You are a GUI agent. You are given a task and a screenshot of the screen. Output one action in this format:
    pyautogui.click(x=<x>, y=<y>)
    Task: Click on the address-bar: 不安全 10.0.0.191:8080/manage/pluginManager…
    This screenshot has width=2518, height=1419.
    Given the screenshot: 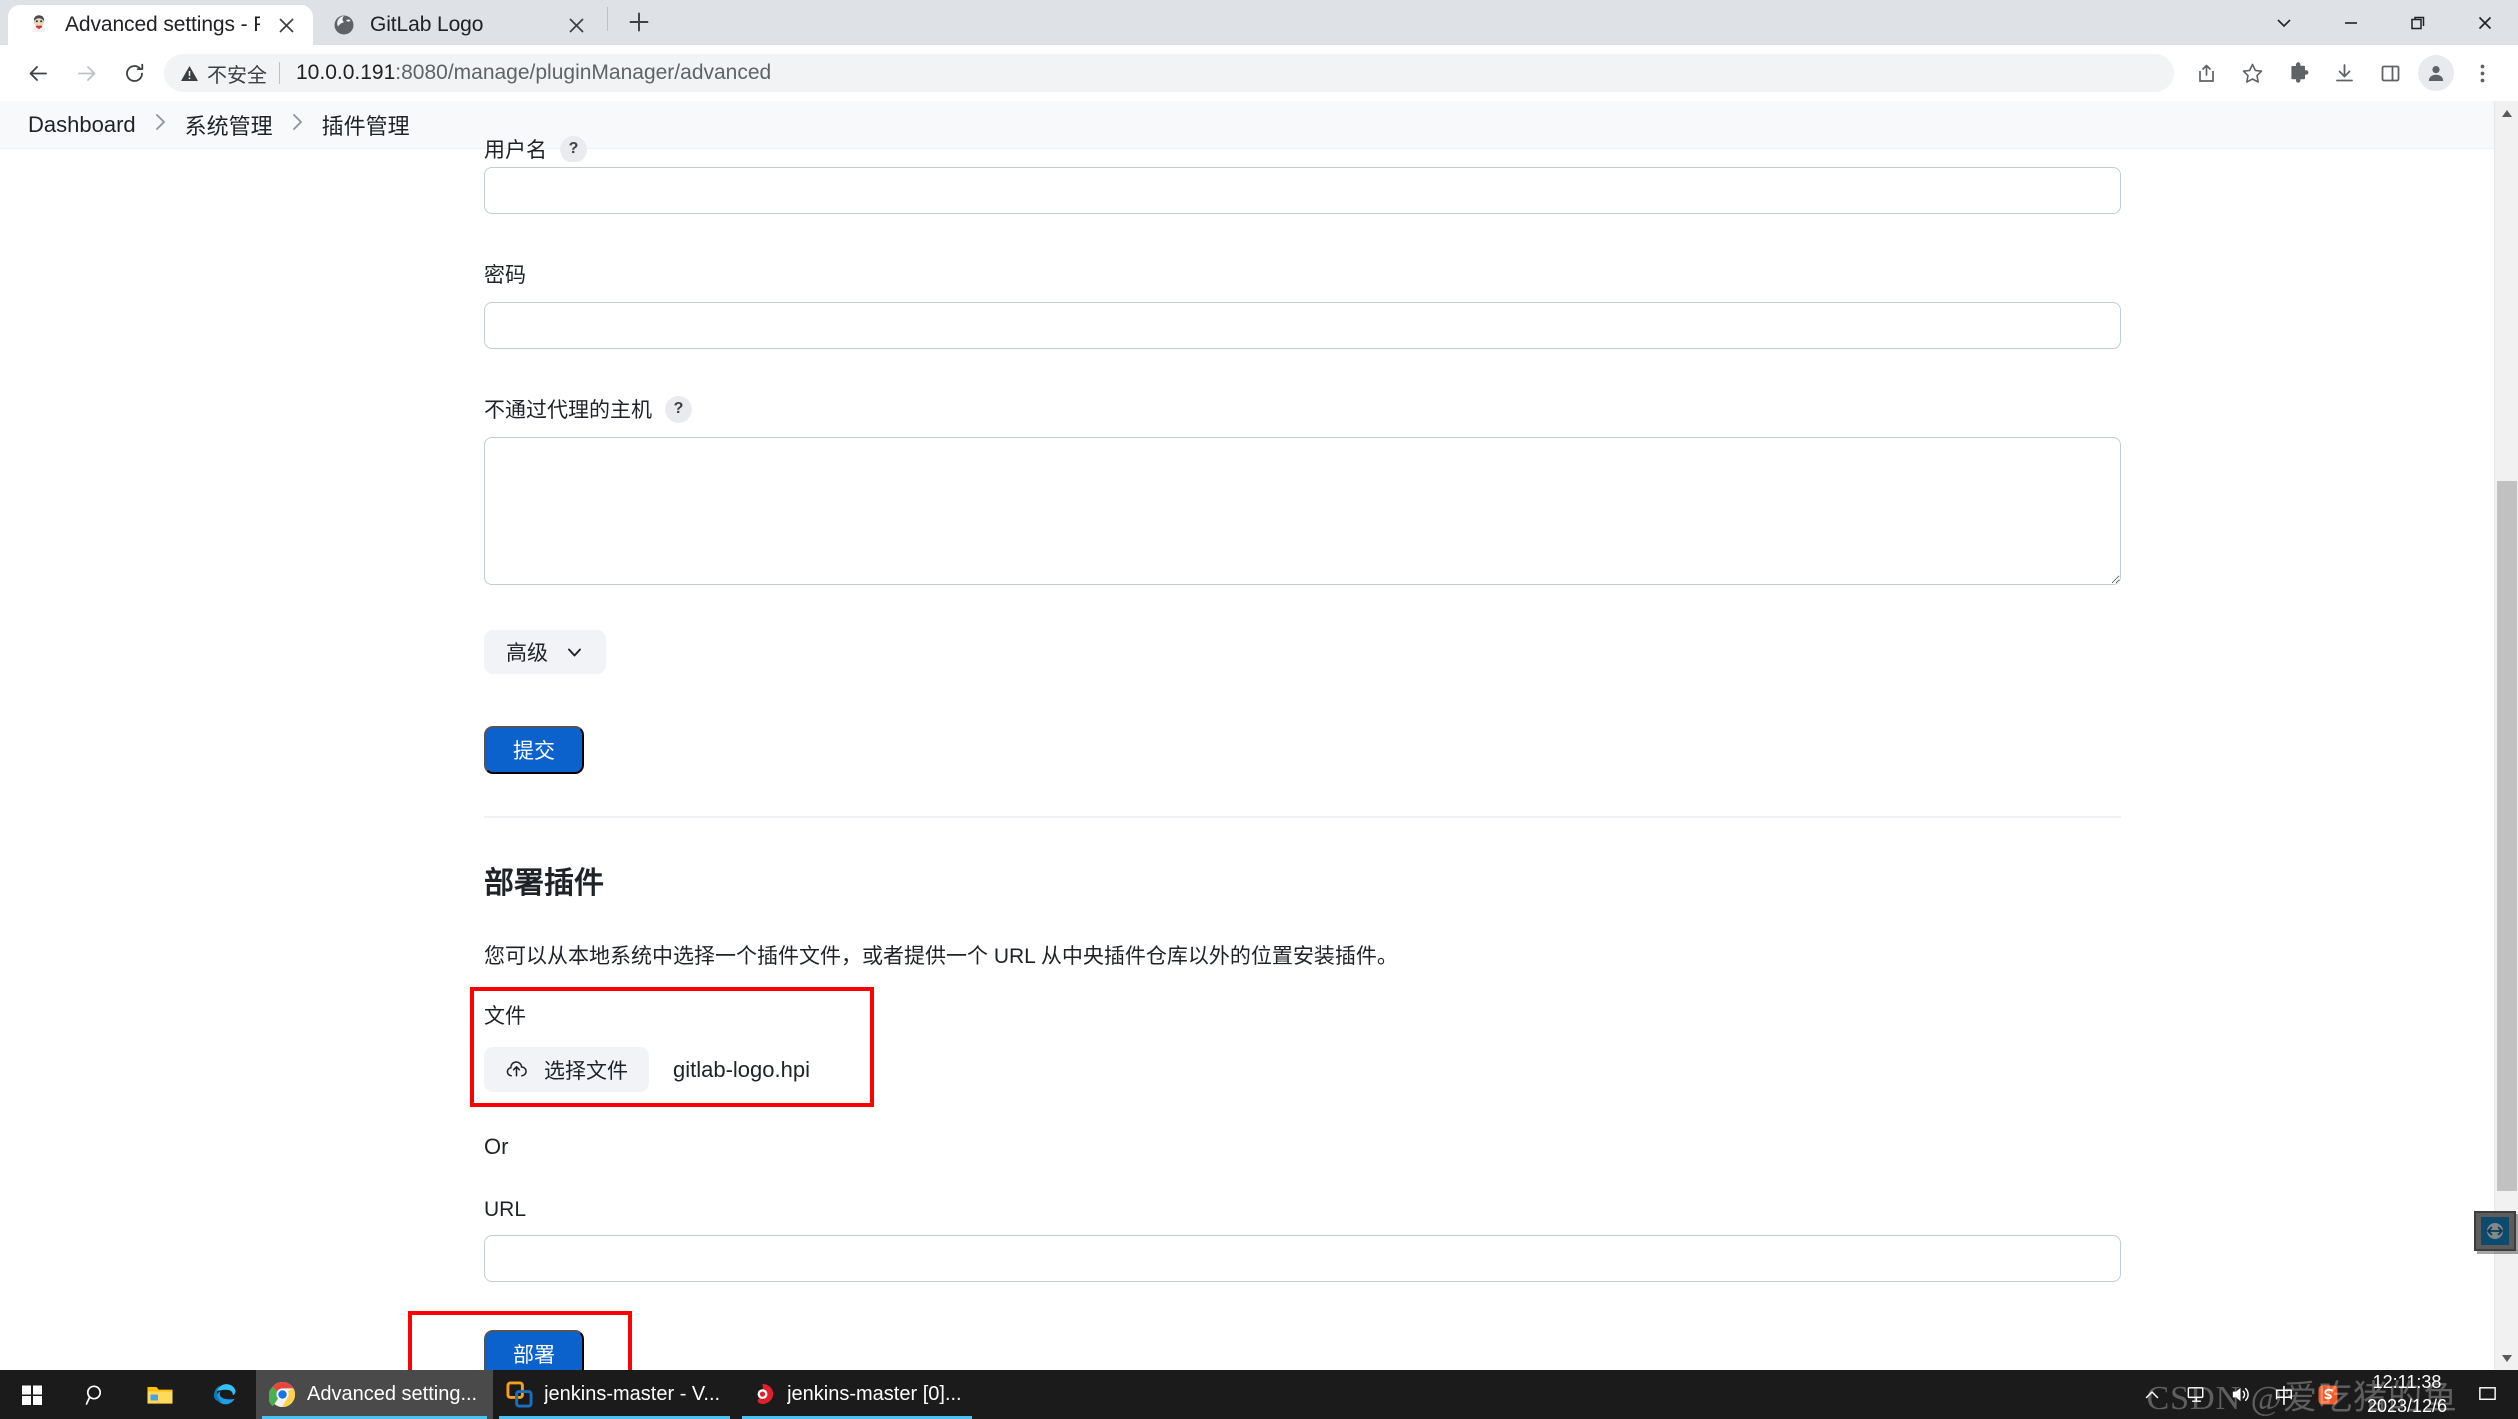 What is the action you would take?
    pyautogui.click(x=1169, y=73)
    